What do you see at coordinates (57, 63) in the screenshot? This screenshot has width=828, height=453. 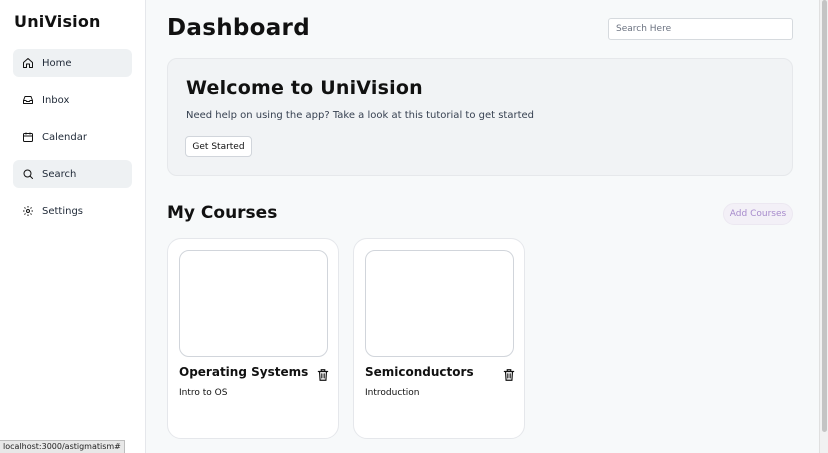 I see `sidebar-item-label: Home` at bounding box center [57, 63].